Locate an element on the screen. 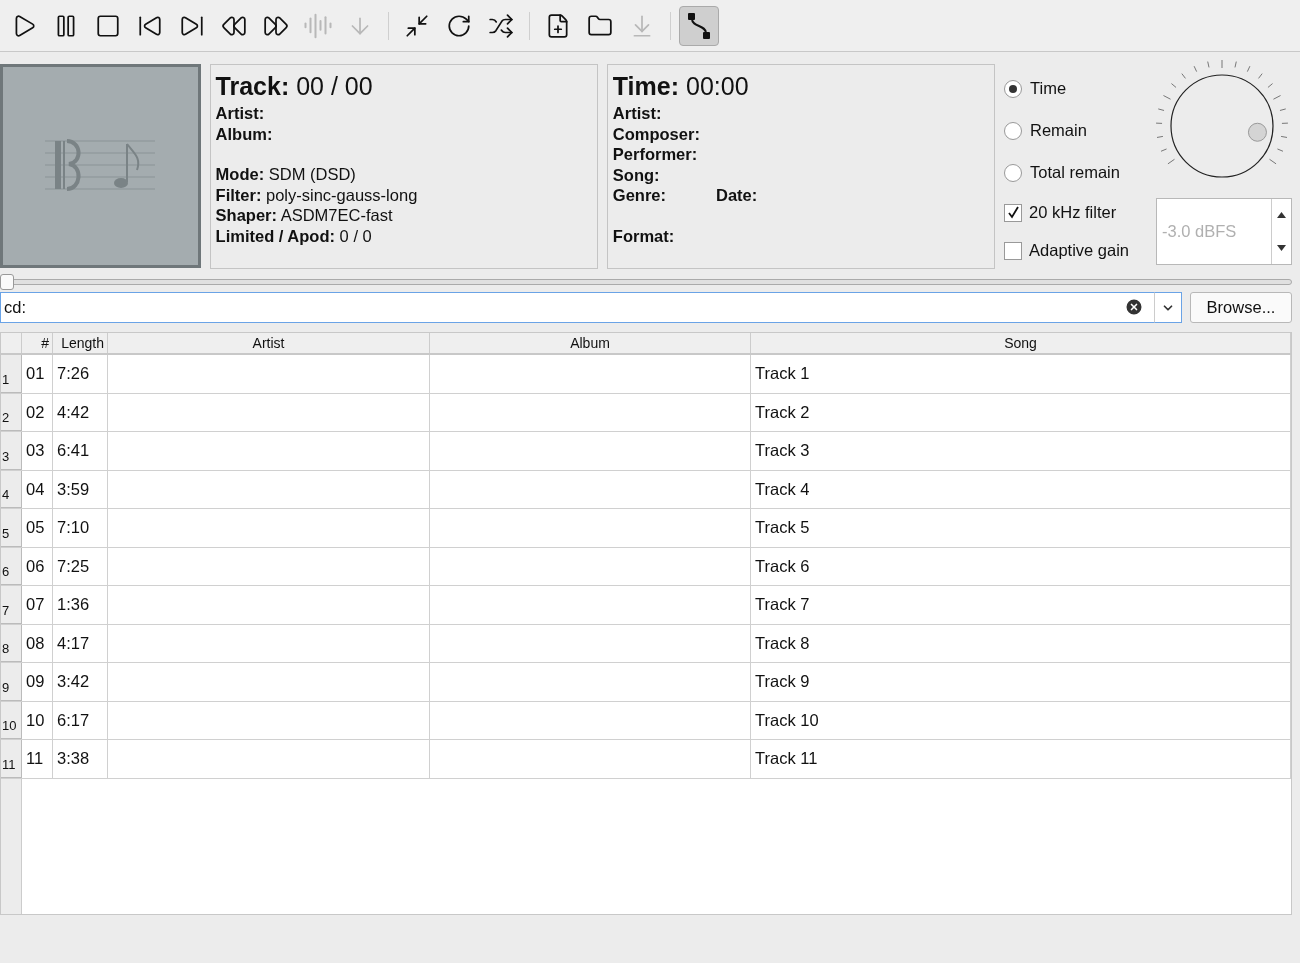 This screenshot has height=963, width=1300. route-icon is located at coordinates (699, 25).